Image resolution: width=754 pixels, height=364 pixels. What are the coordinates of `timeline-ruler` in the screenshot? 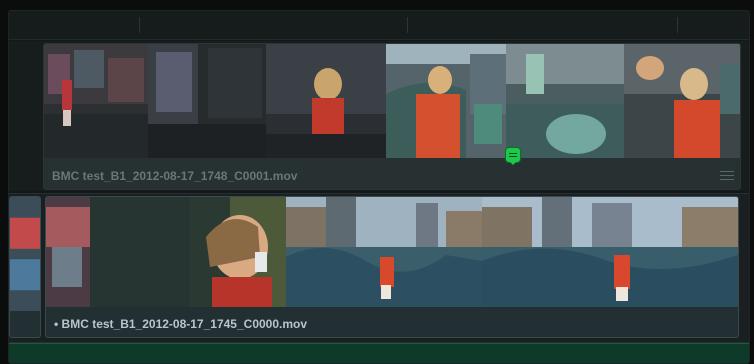 It's located at (379, 25).